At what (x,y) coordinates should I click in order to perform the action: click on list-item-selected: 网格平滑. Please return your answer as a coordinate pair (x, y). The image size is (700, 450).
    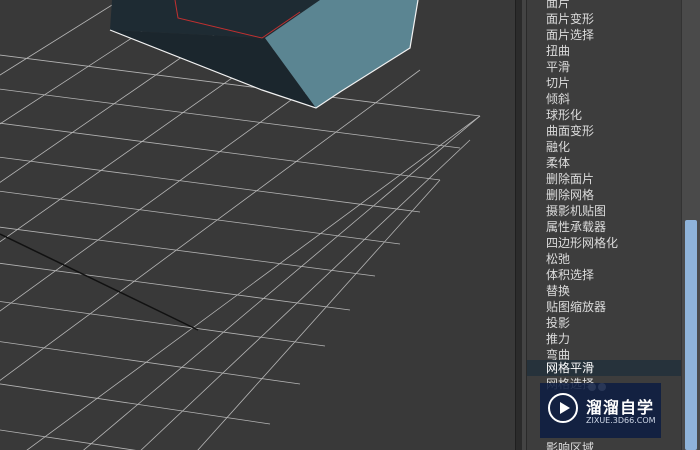
    Looking at the image, I should click on (604, 368).